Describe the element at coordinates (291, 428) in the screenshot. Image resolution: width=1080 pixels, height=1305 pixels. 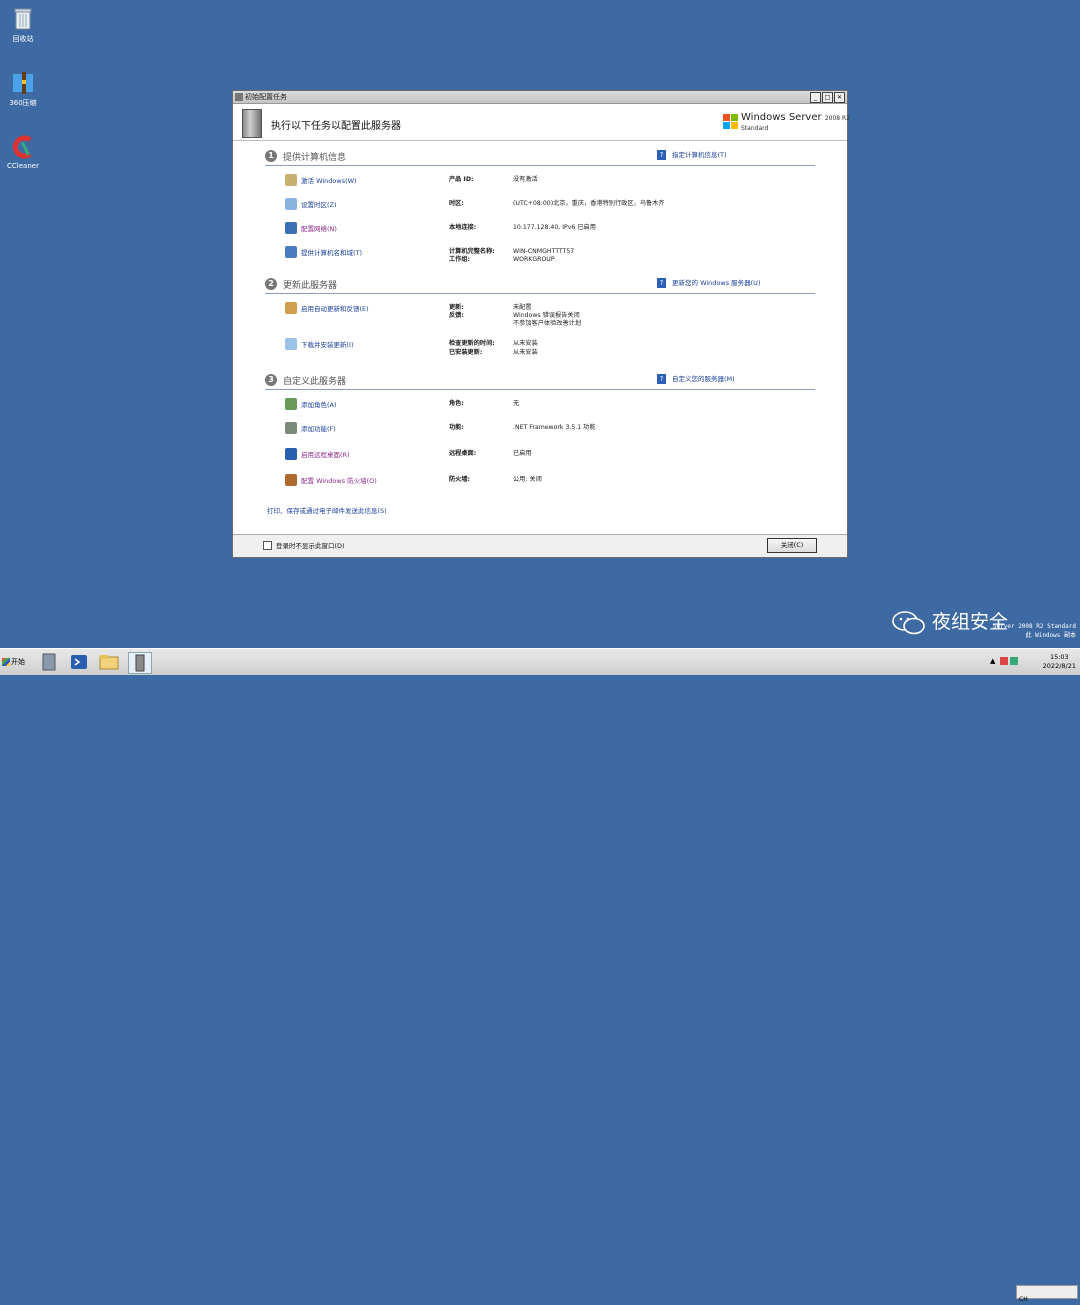
I see `add-features-icon` at that location.